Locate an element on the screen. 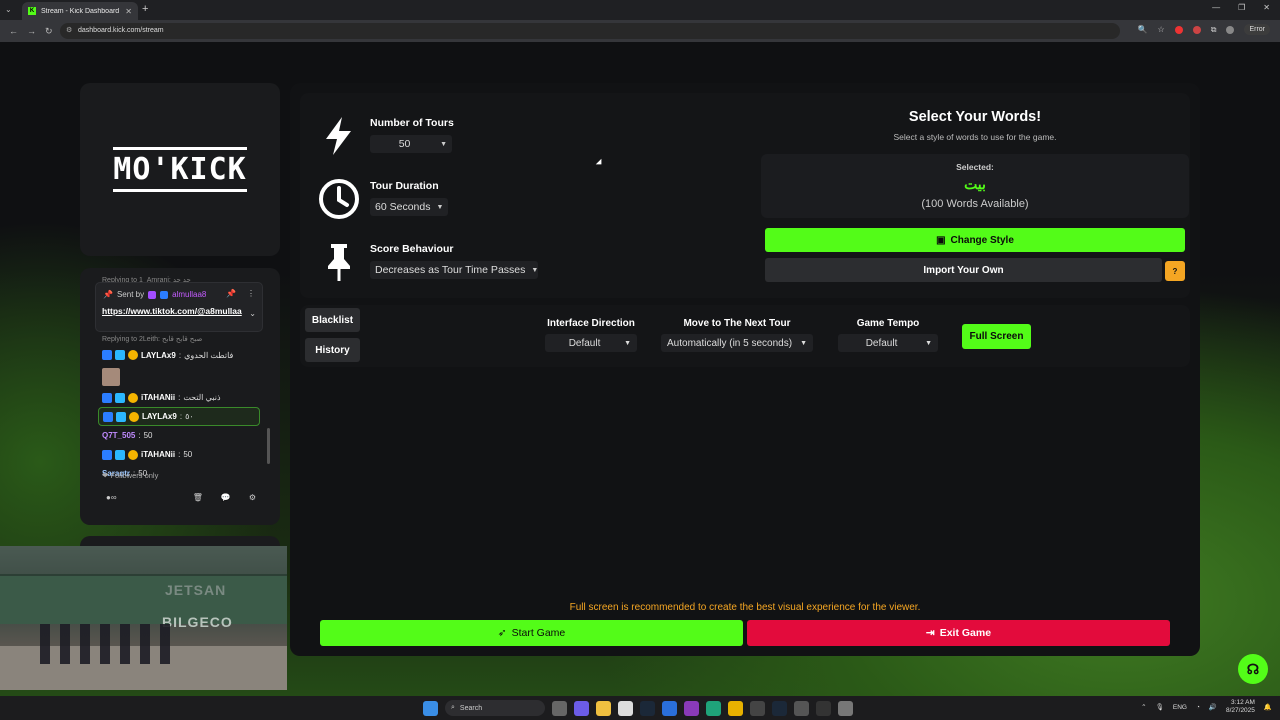 Image resolution: width=1280 pixels, height=720 pixels. extension-red-icon is located at coordinates (1178, 29).